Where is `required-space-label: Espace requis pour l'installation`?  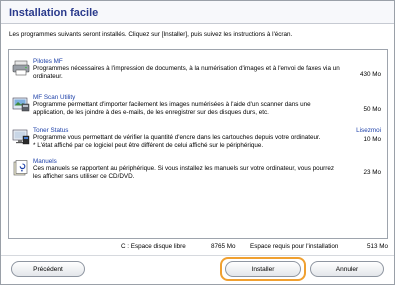
required-space-label: Espace requis pour l'installation is located at coordinates (294, 246).